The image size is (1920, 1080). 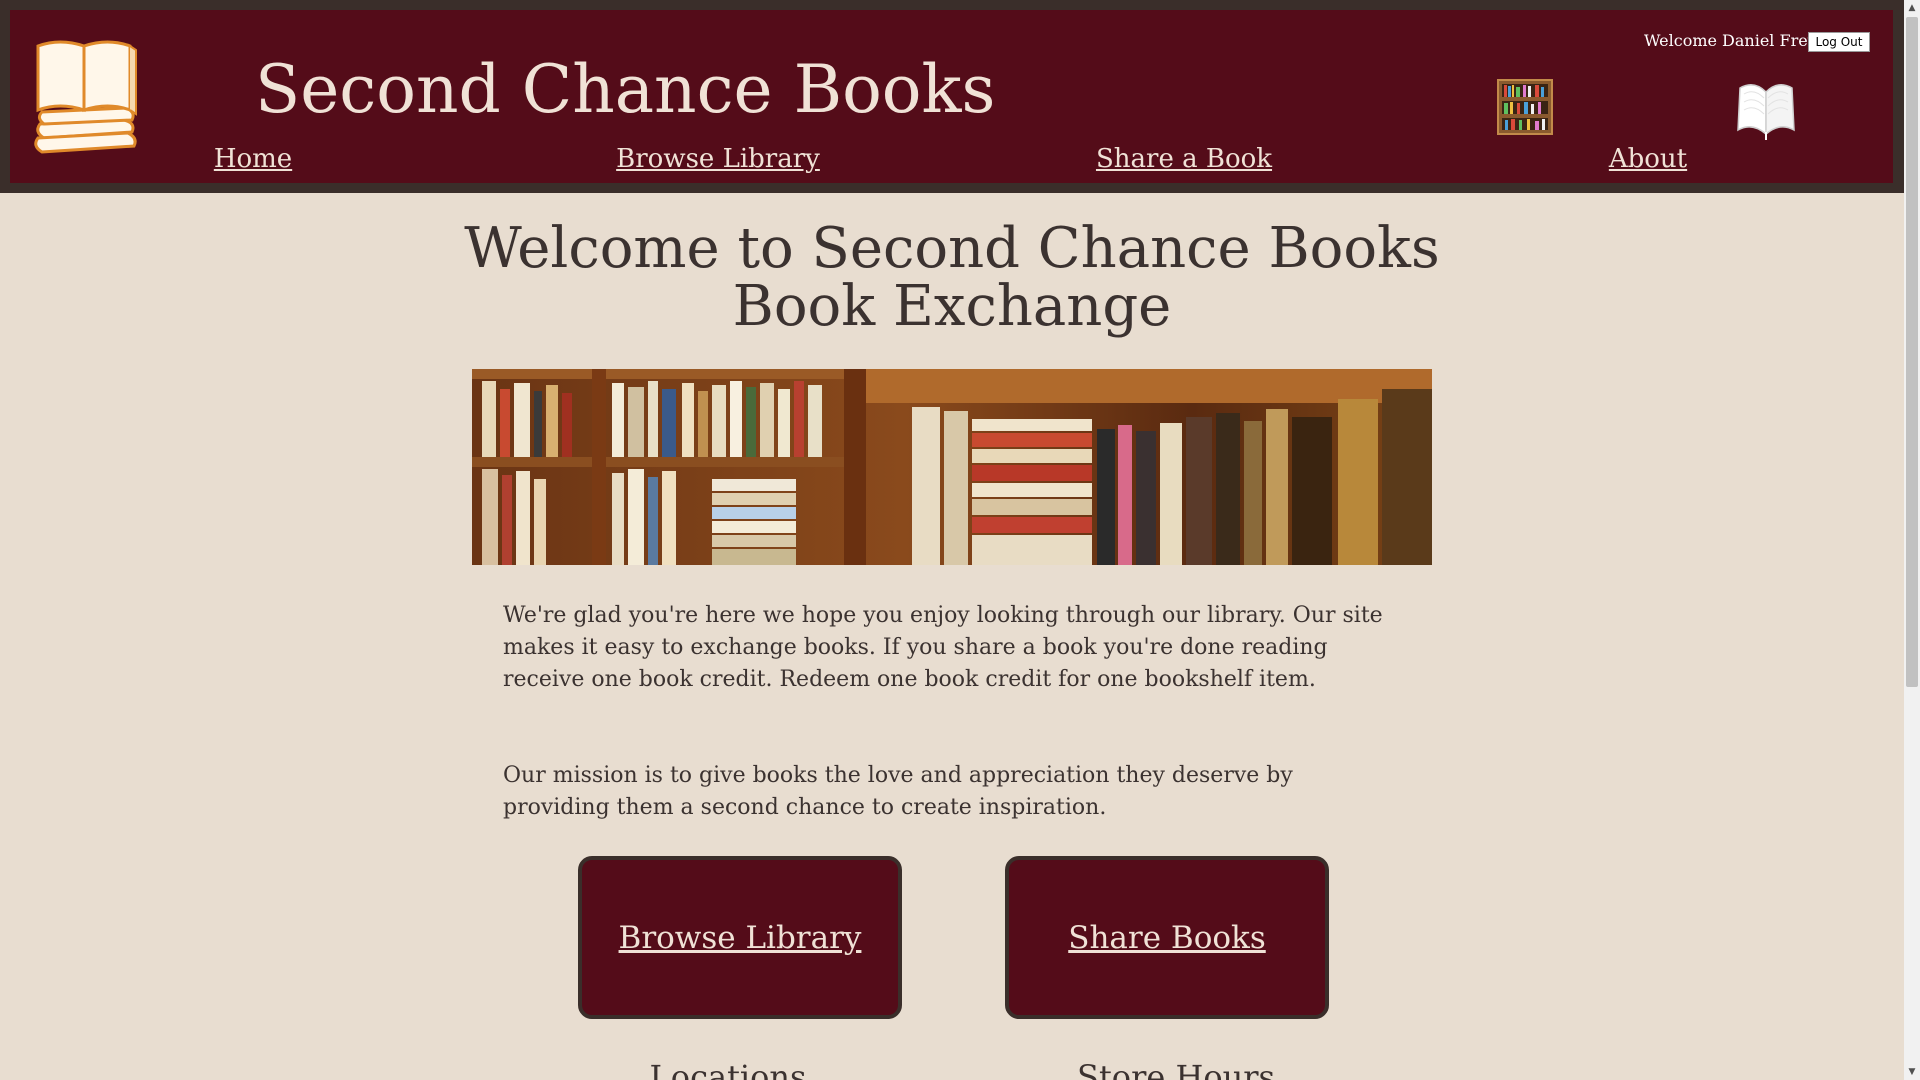 I want to click on logout-button: Log Out, so click(x=1839, y=42).